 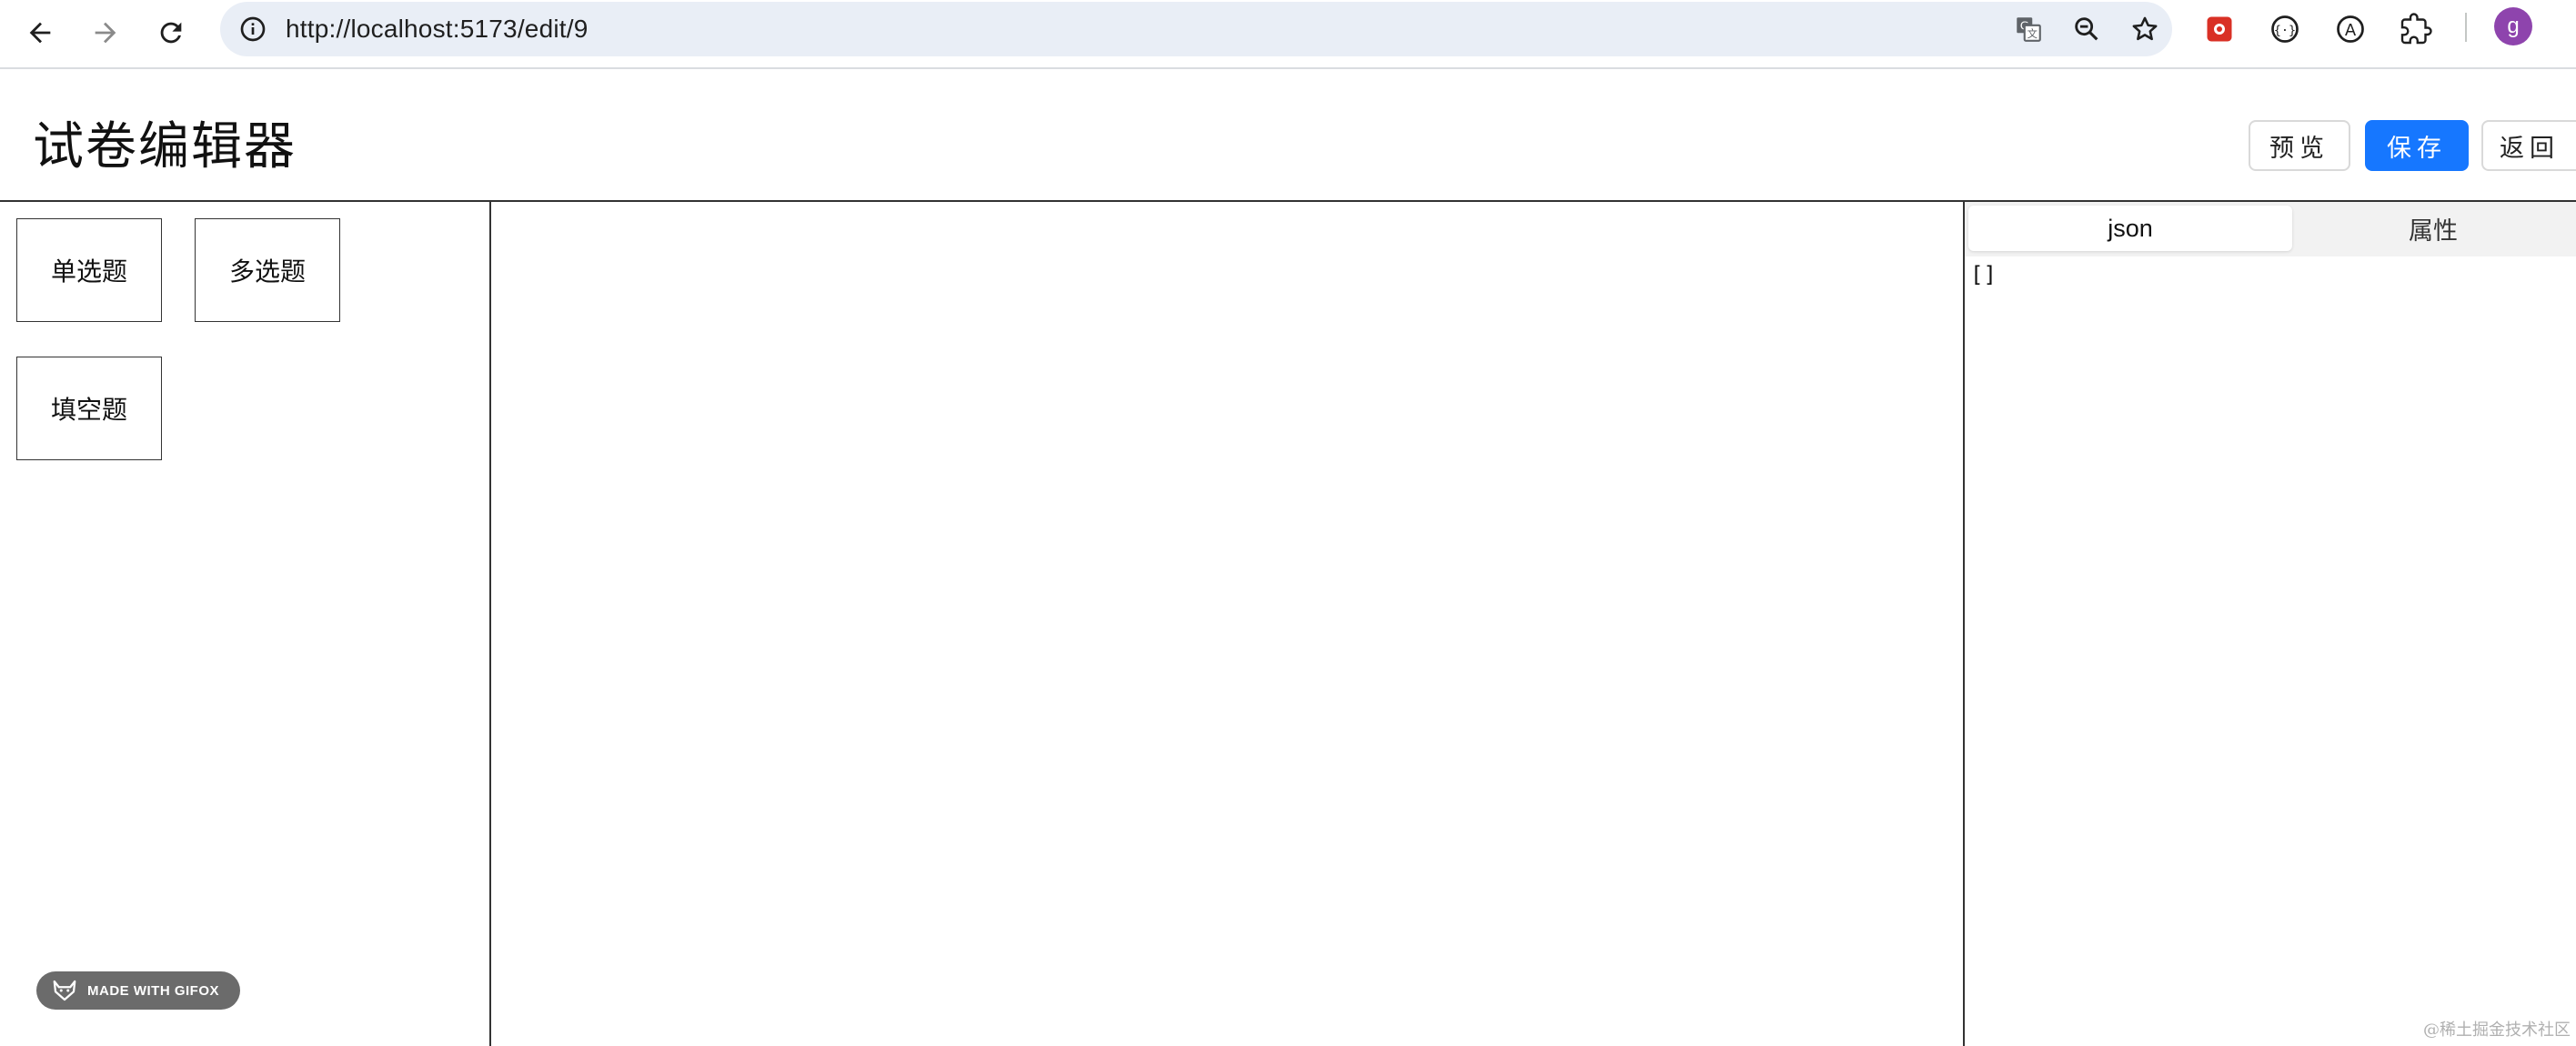 I want to click on svg-text: A, so click(x=2351, y=30).